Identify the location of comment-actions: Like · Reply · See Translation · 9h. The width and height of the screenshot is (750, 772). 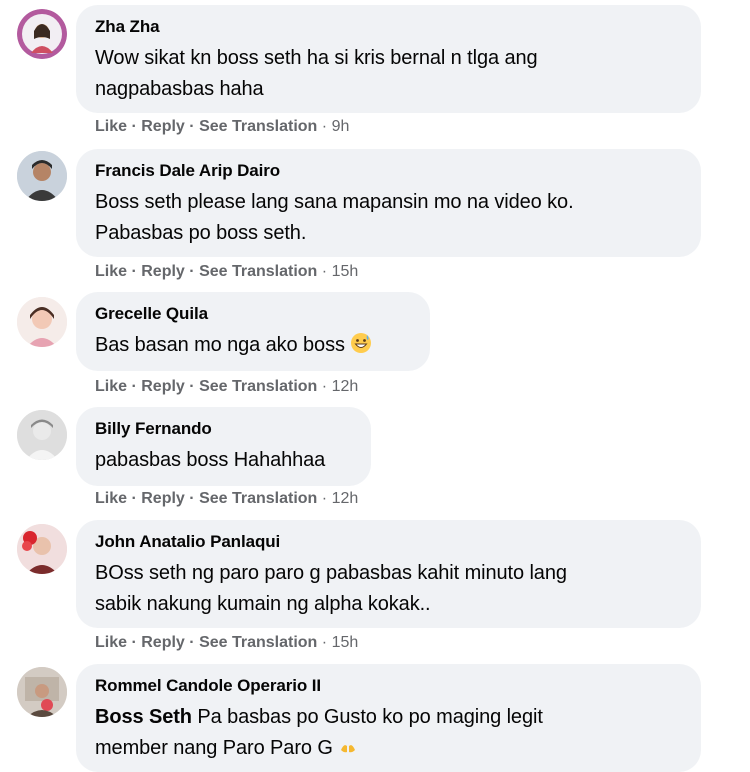
(222, 127).